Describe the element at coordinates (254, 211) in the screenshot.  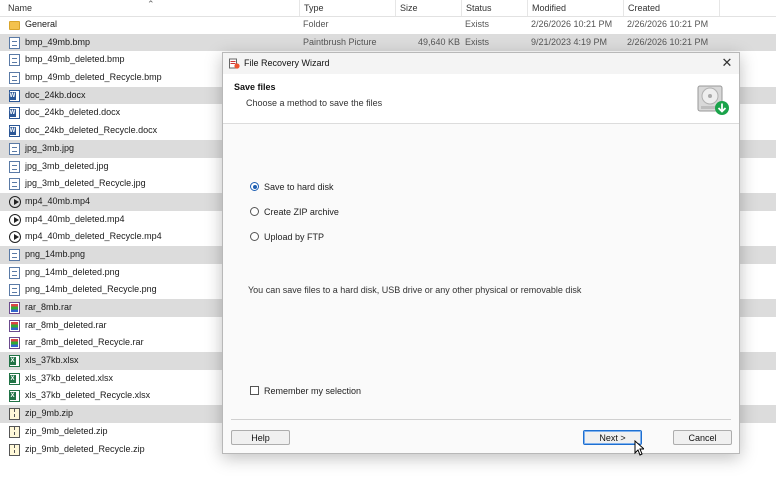
I see `radio-create-zip-archive` at that location.